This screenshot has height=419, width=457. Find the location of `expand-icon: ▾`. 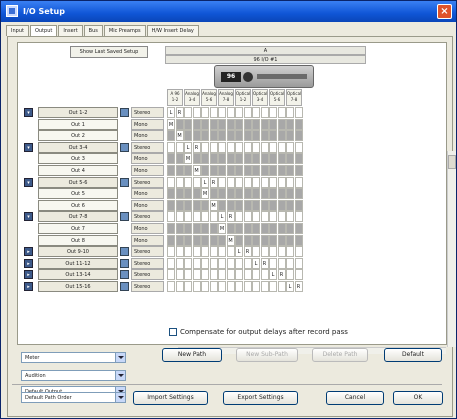

expand-icon: ▾ is located at coordinates (28, 217).